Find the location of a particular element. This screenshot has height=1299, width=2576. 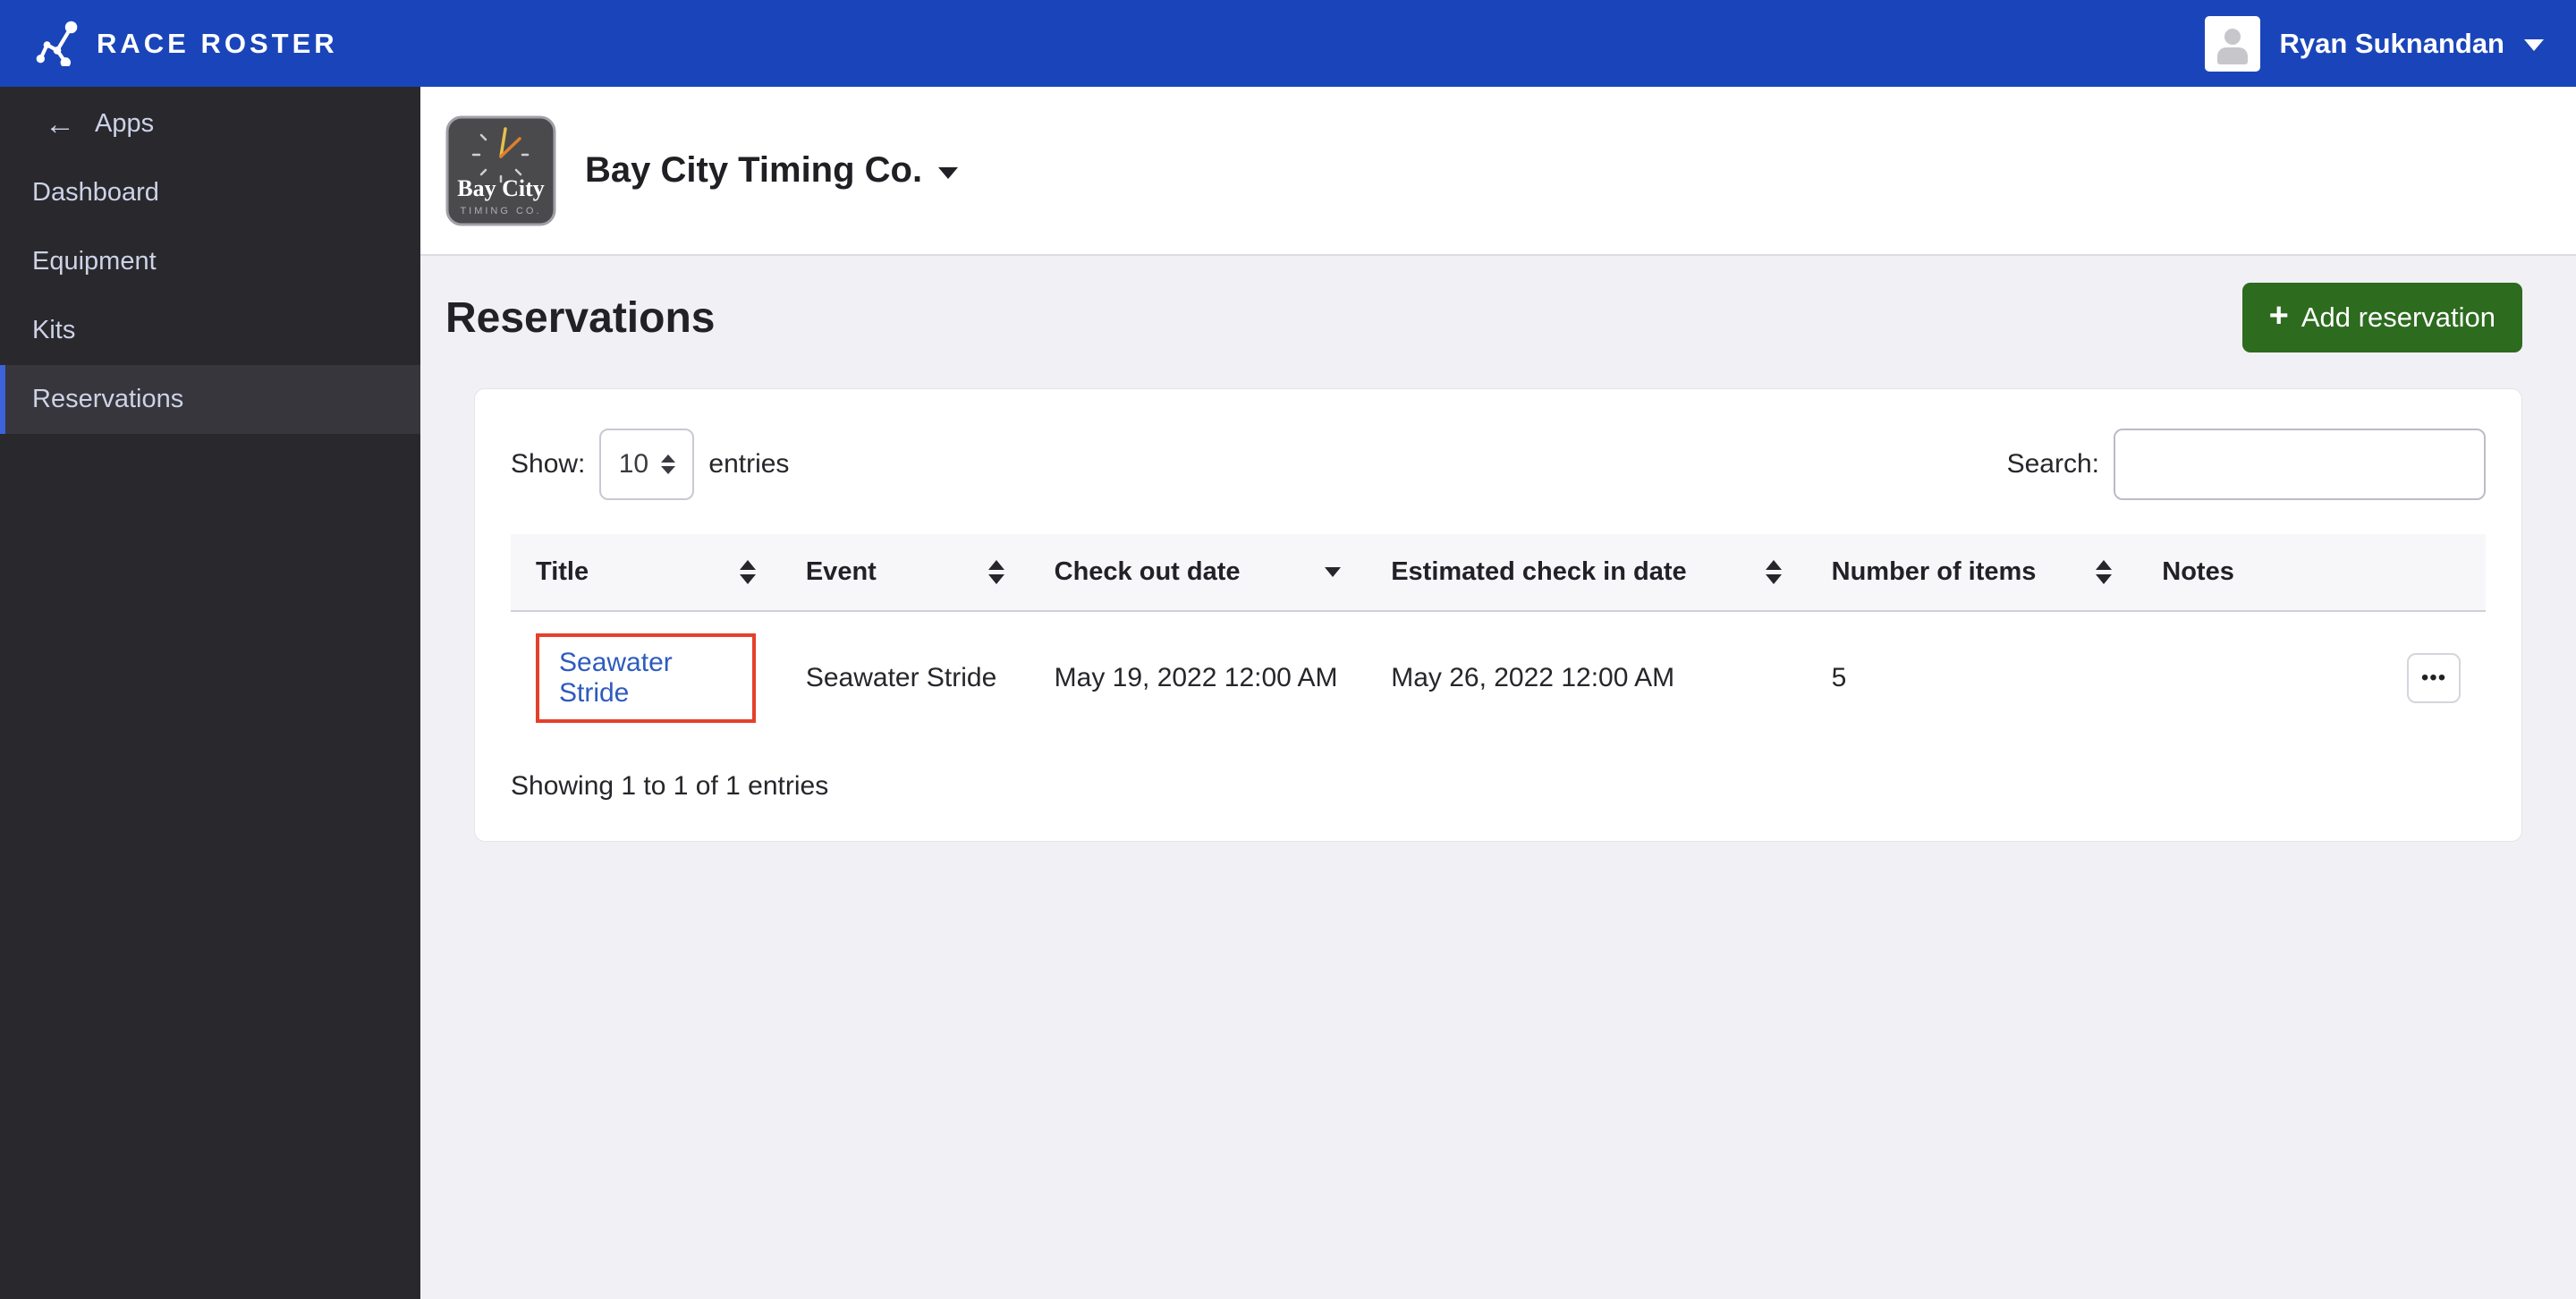

select-arrows-icon is located at coordinates (668, 464).